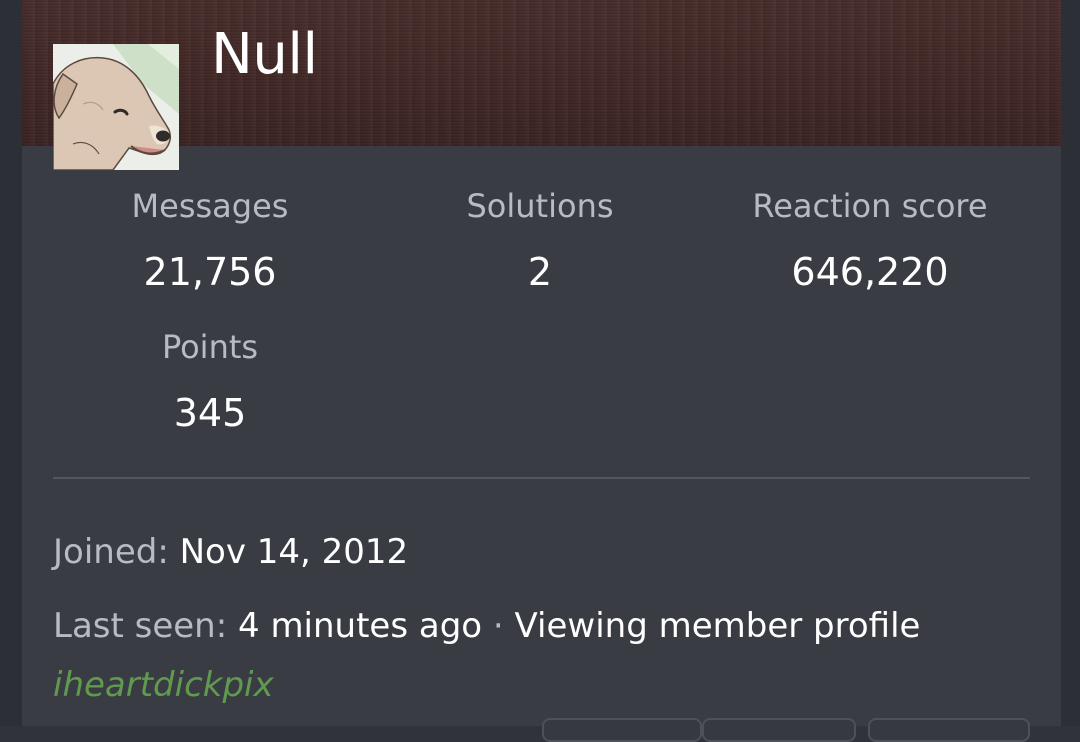 Image resolution: width=1080 pixels, height=742 pixels. Describe the element at coordinates (870, 241) in the screenshot. I see `stat-reaction-score: Reaction score 646,220` at that location.